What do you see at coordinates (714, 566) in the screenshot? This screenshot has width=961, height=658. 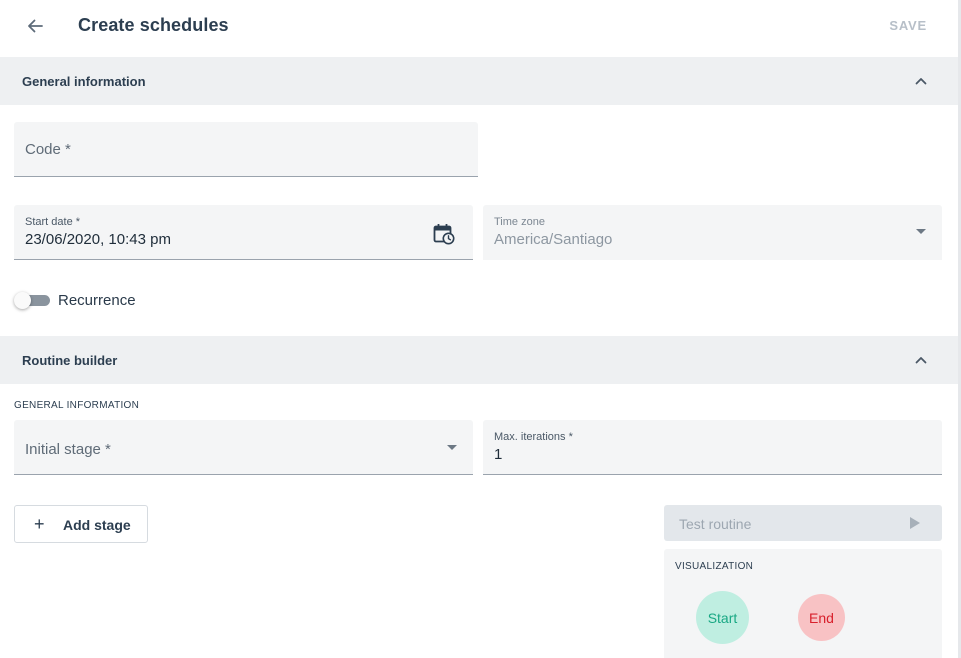 I see `visualization-title: VISUALIZATION` at bounding box center [714, 566].